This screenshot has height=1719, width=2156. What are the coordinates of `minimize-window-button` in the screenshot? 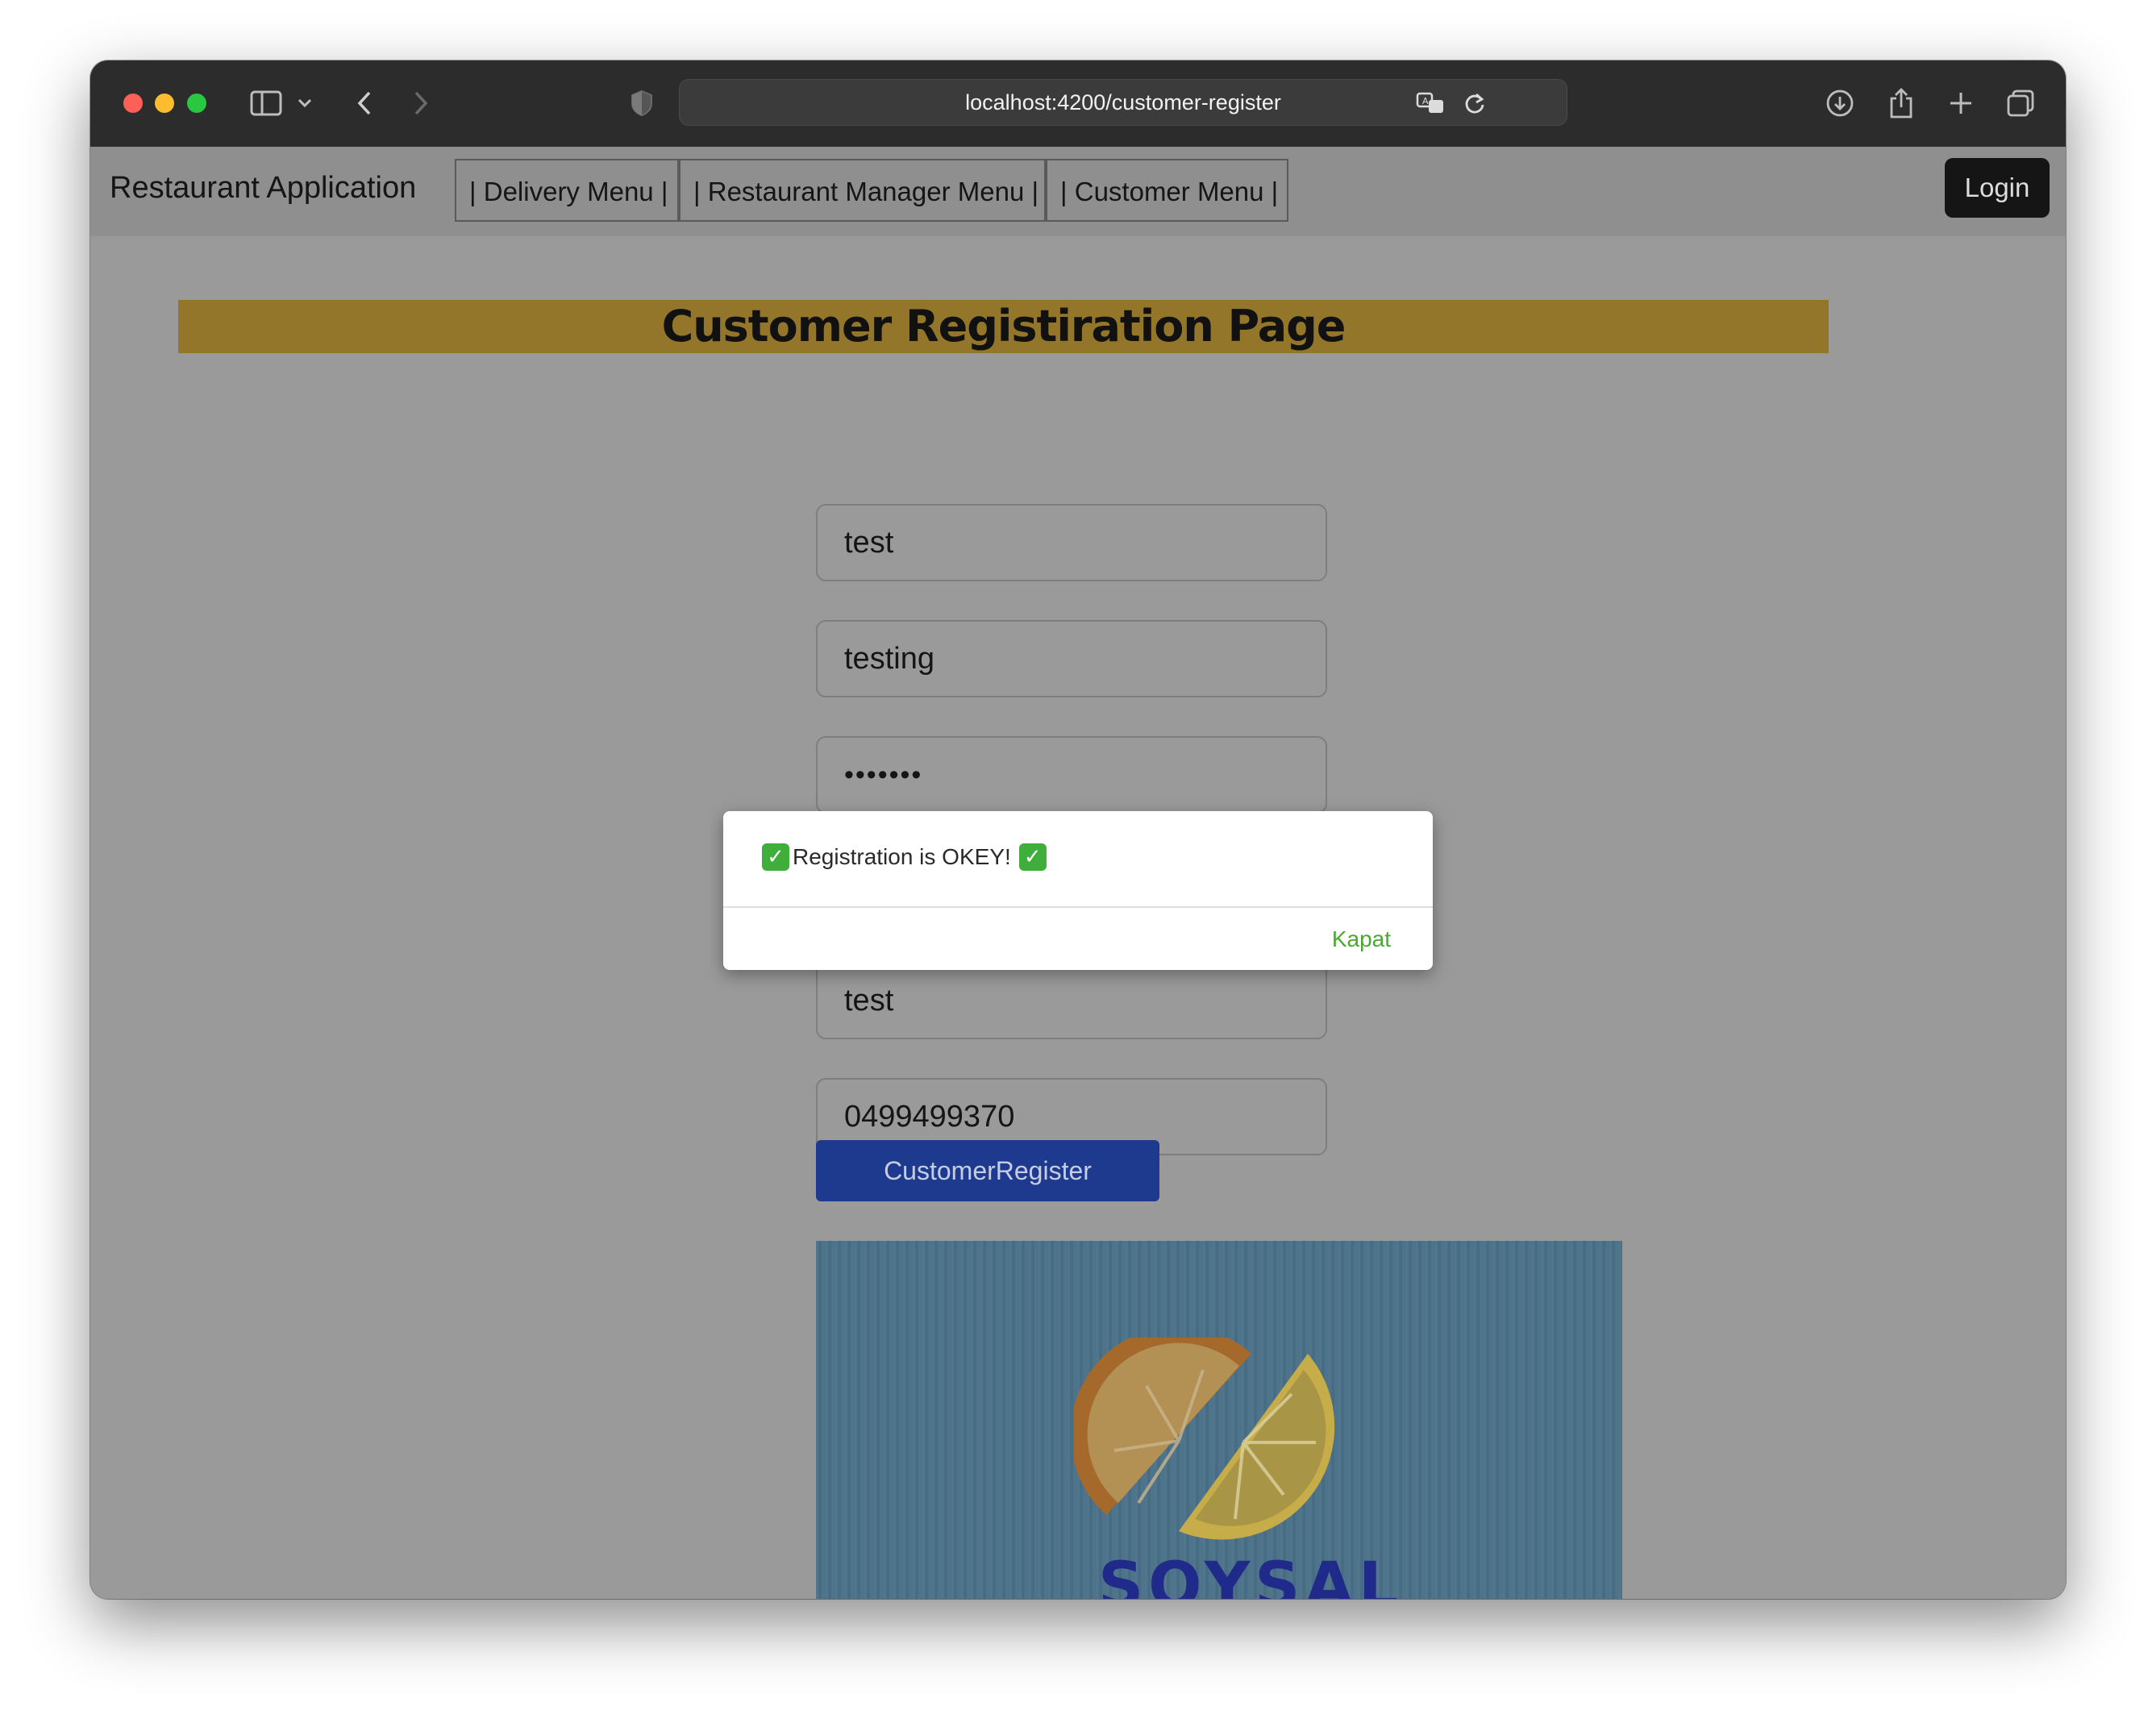 It's located at (164, 103).